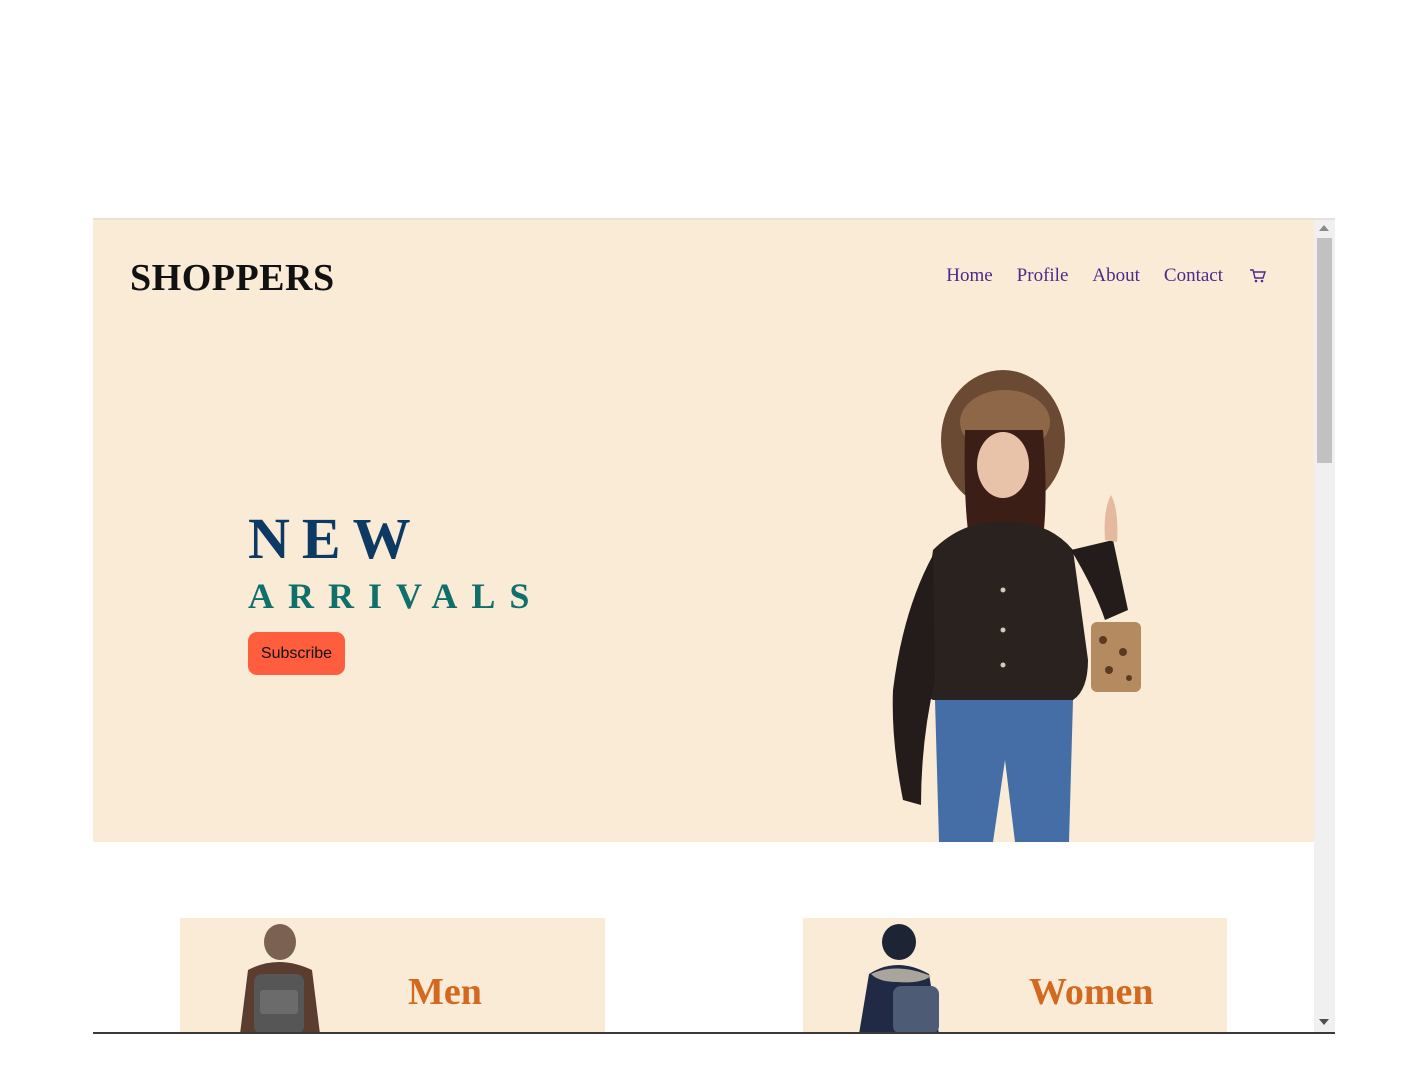  Describe the element at coordinates (1324, 1022) in the screenshot. I see `scroll-down-arrow-icon` at that location.